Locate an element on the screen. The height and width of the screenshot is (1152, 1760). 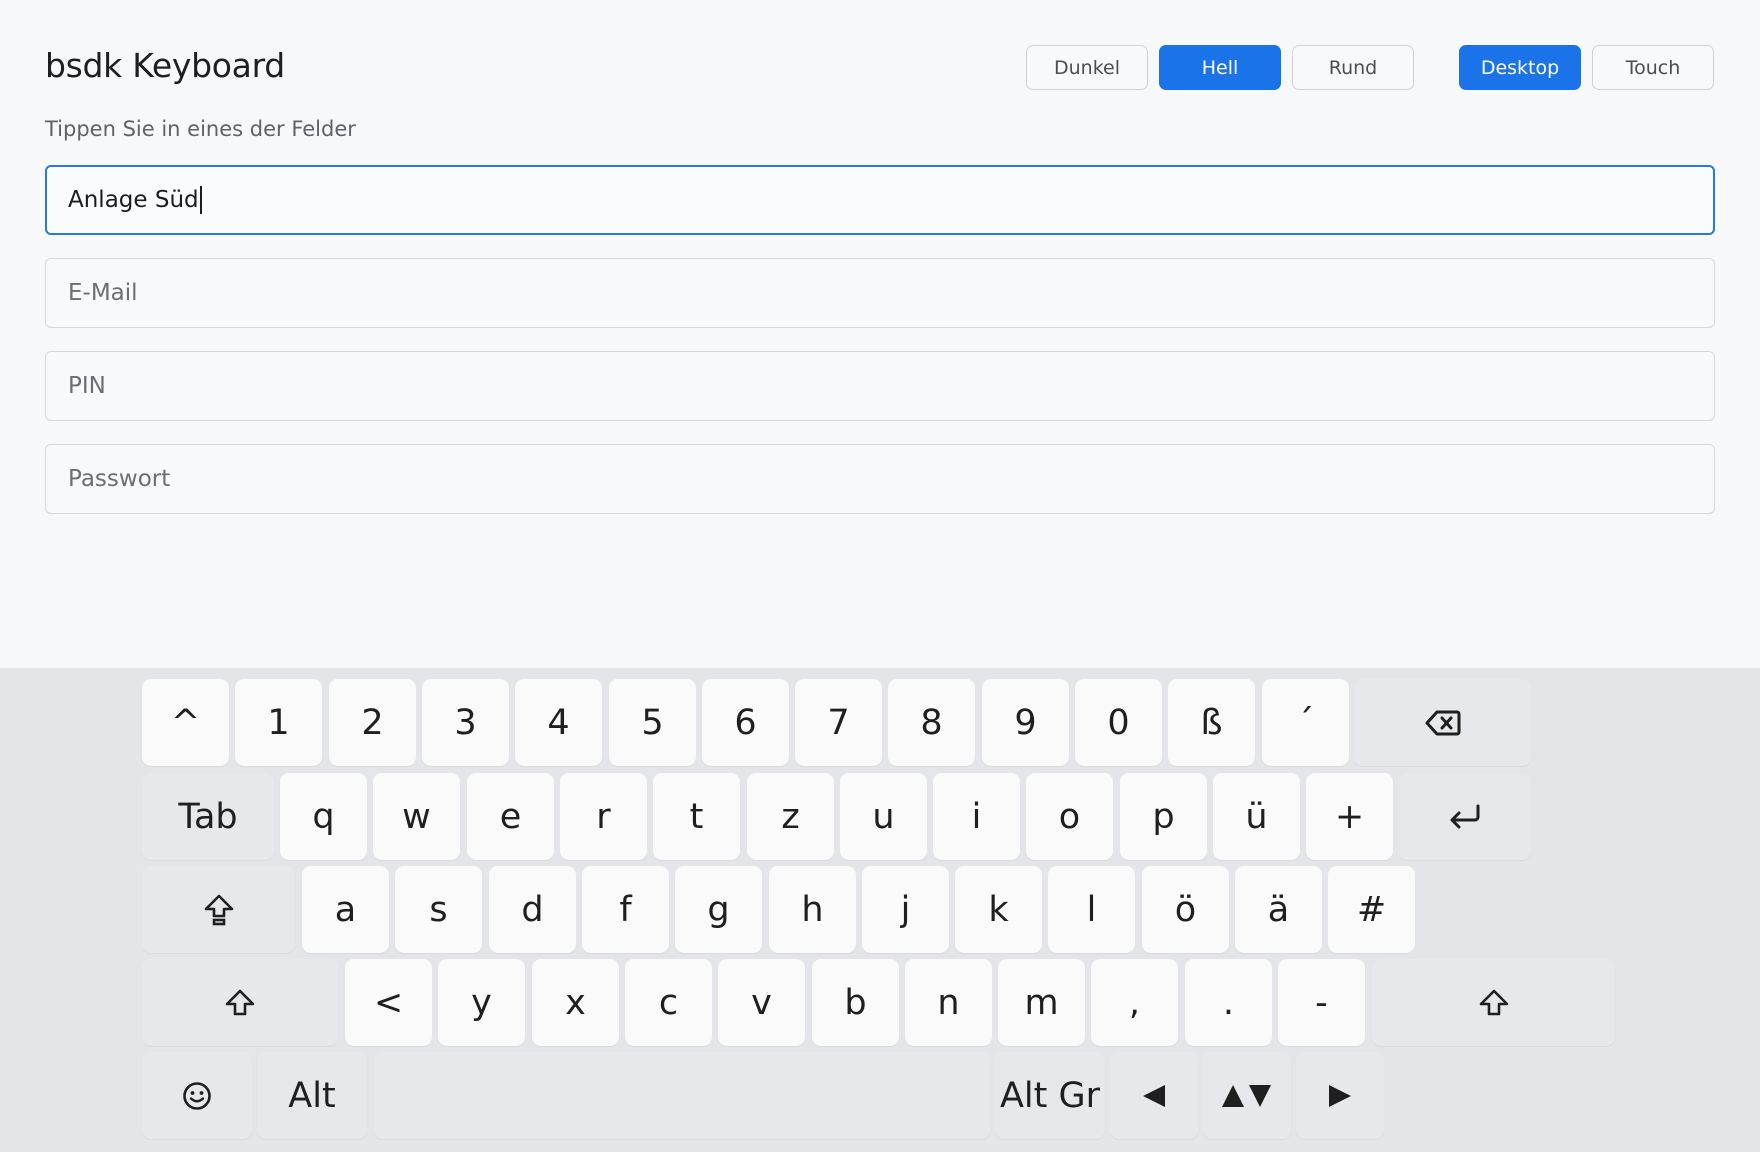
theme-button-hell: Hell is located at coordinates (1220, 67).